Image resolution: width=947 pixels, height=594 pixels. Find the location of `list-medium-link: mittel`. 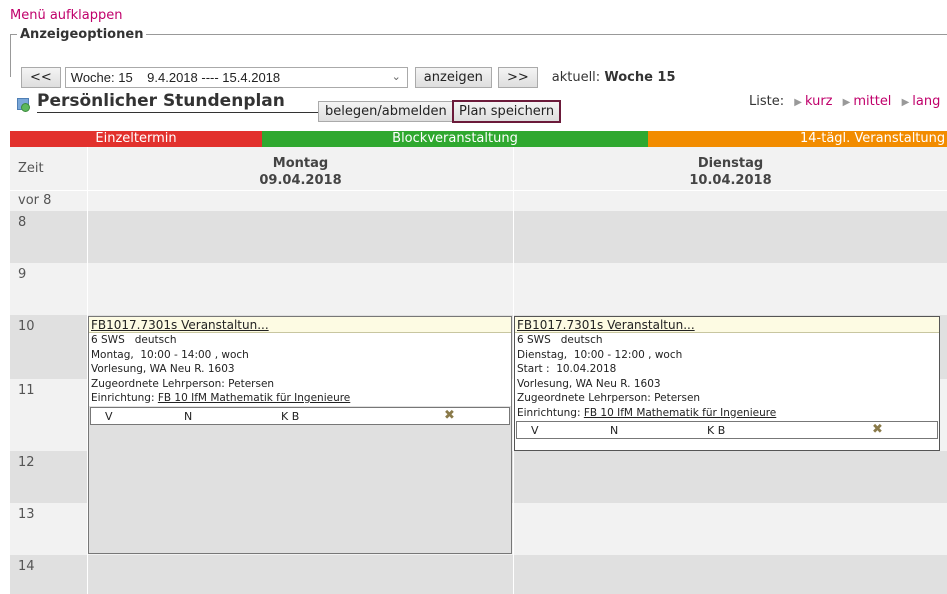

list-medium-link: mittel is located at coordinates (872, 101).